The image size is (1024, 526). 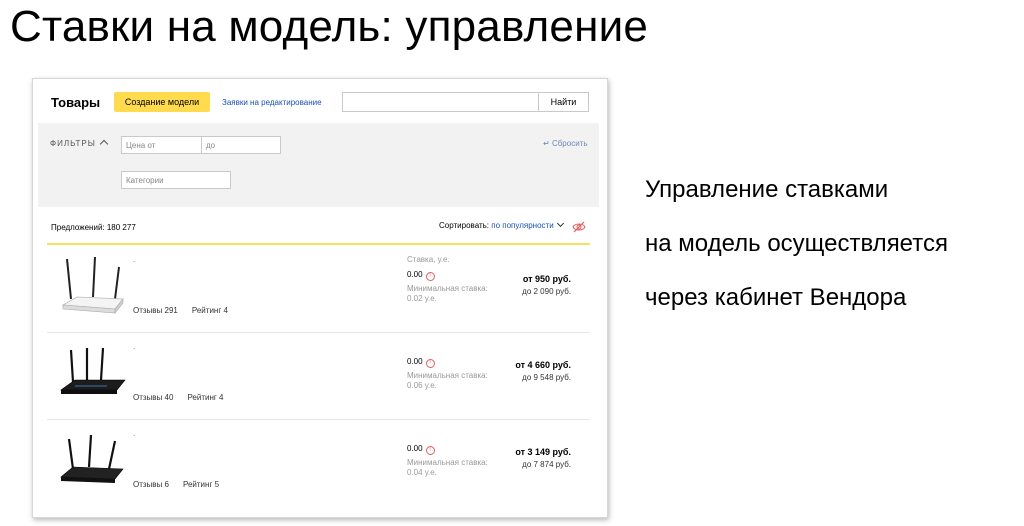 What do you see at coordinates (546, 464) in the screenshot?
I see `price-to: до 7 874 руб.` at bounding box center [546, 464].